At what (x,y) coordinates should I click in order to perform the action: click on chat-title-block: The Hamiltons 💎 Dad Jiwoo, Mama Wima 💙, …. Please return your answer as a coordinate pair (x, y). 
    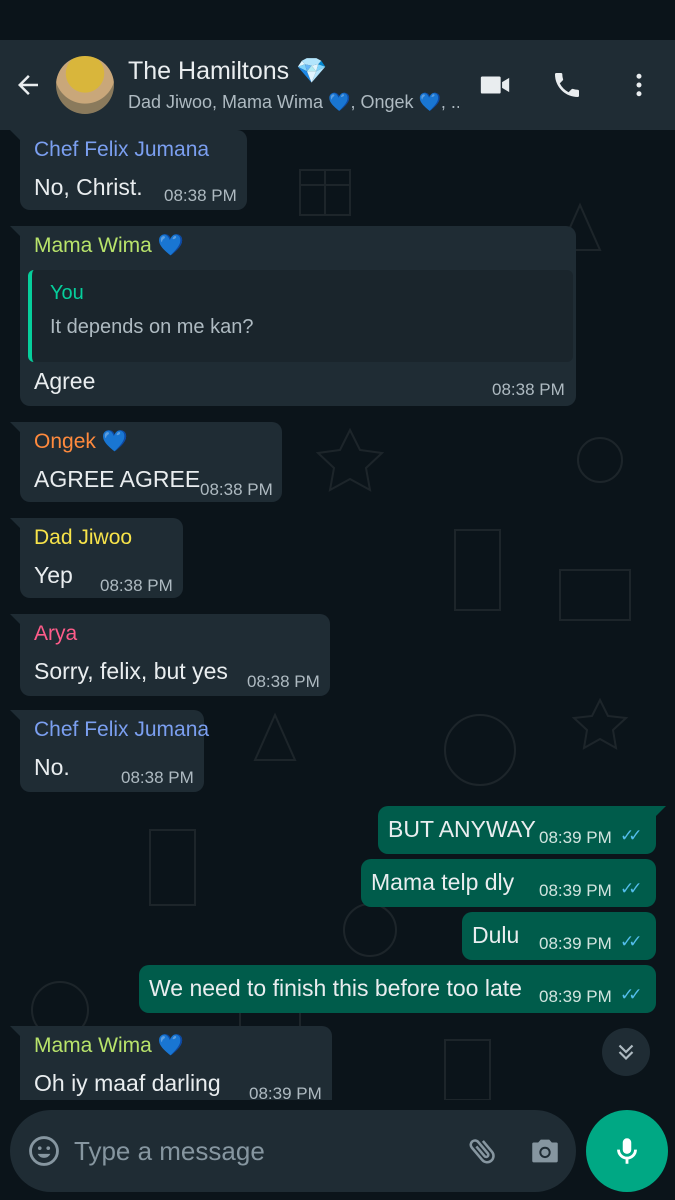
    Looking at the image, I should click on (293, 85).